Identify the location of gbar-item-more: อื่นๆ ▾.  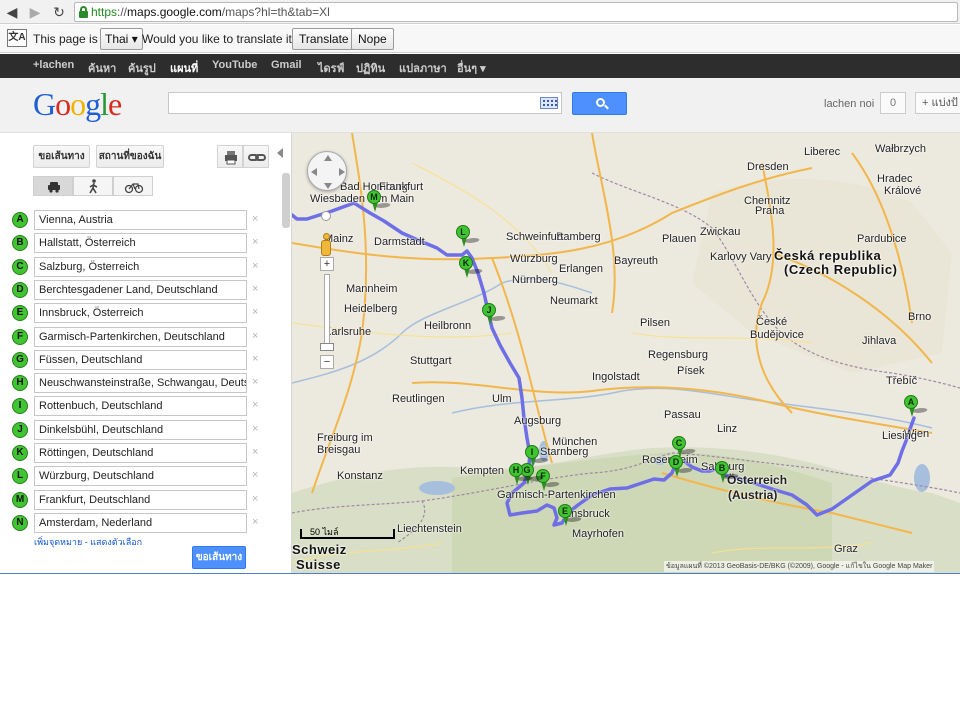
(471, 68).